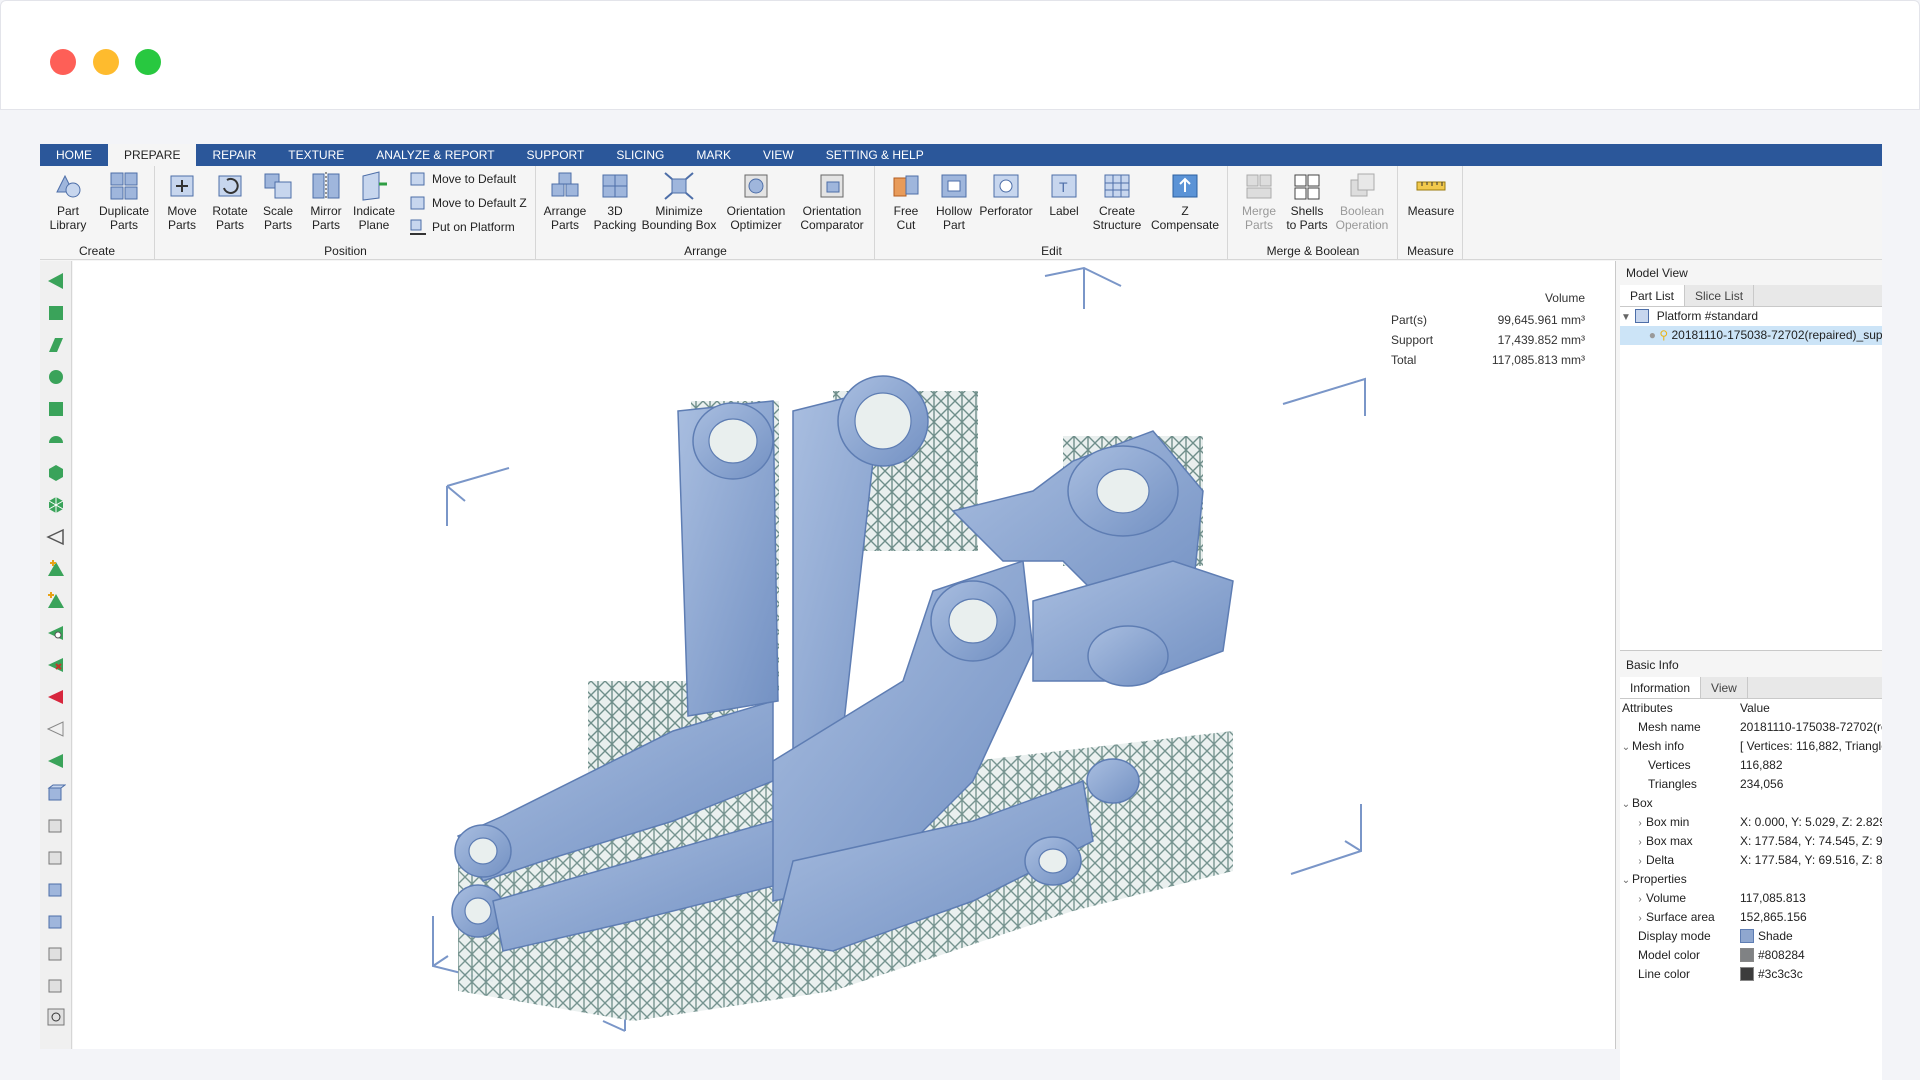 This screenshot has width=1920, height=1080. What do you see at coordinates (1430, 251) in the screenshot?
I see `group-title-measure: Measure` at bounding box center [1430, 251].